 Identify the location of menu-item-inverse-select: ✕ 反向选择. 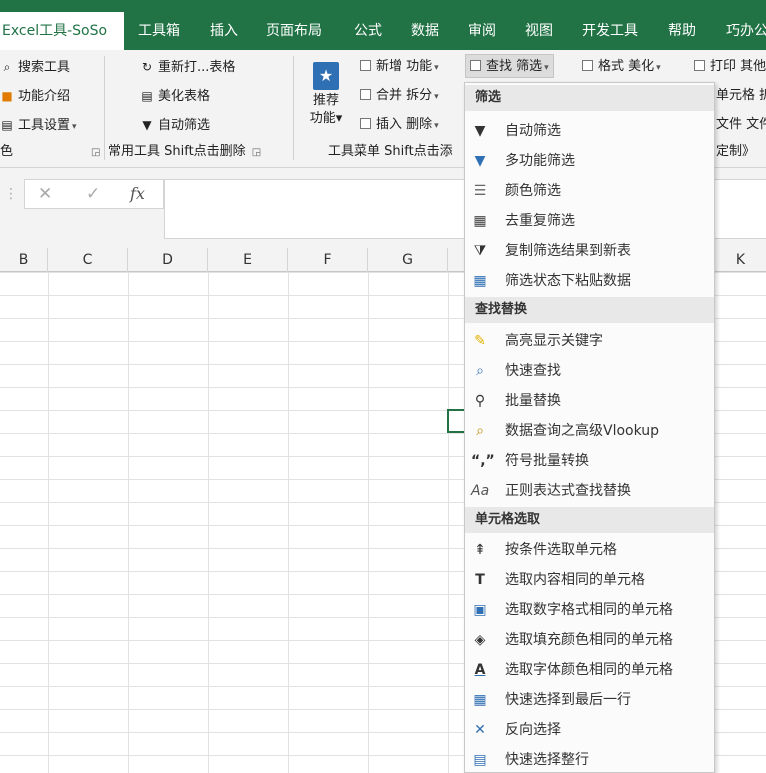
(589, 730).